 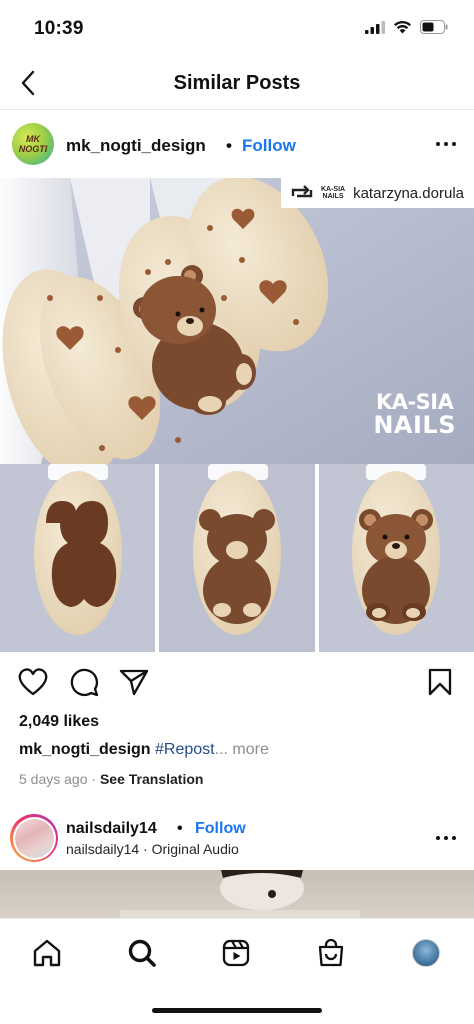 What do you see at coordinates (333, 189) in the screenshot?
I see `repost-logo-line1: KA-SIA` at bounding box center [333, 189].